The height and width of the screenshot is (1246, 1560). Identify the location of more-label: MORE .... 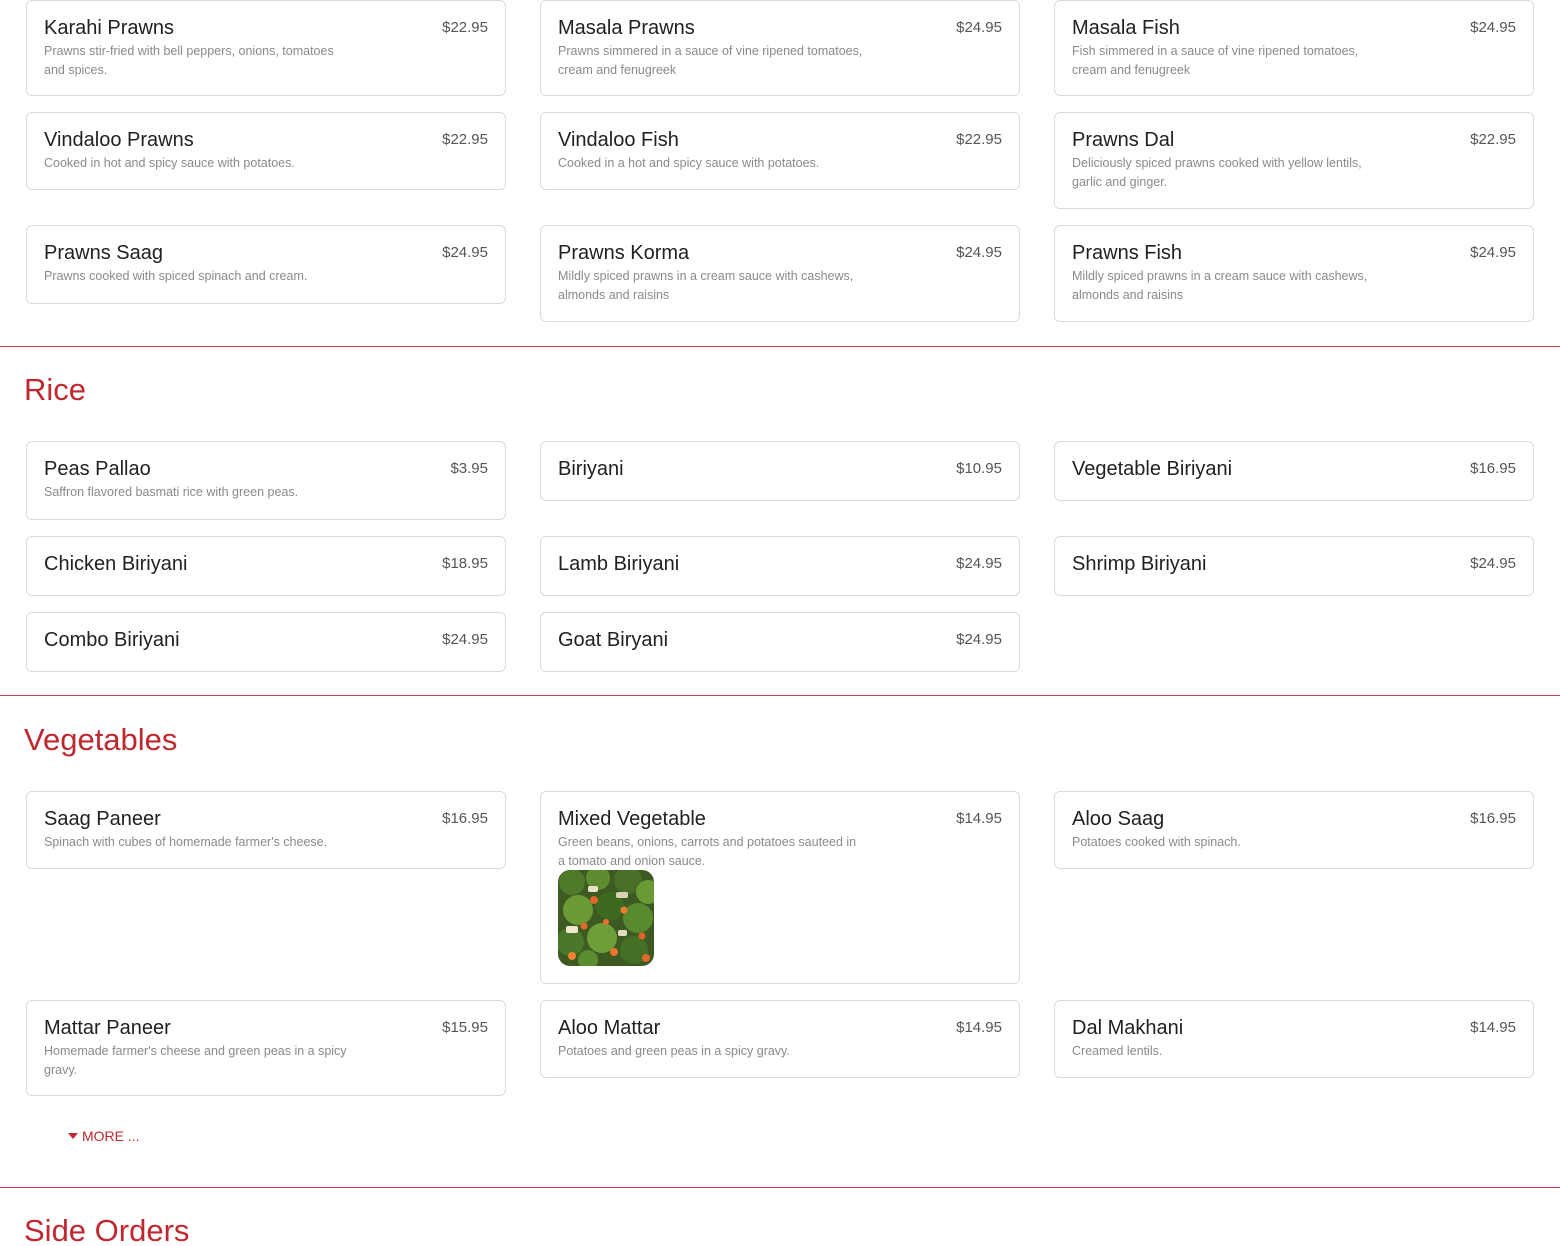
(111, 1136).